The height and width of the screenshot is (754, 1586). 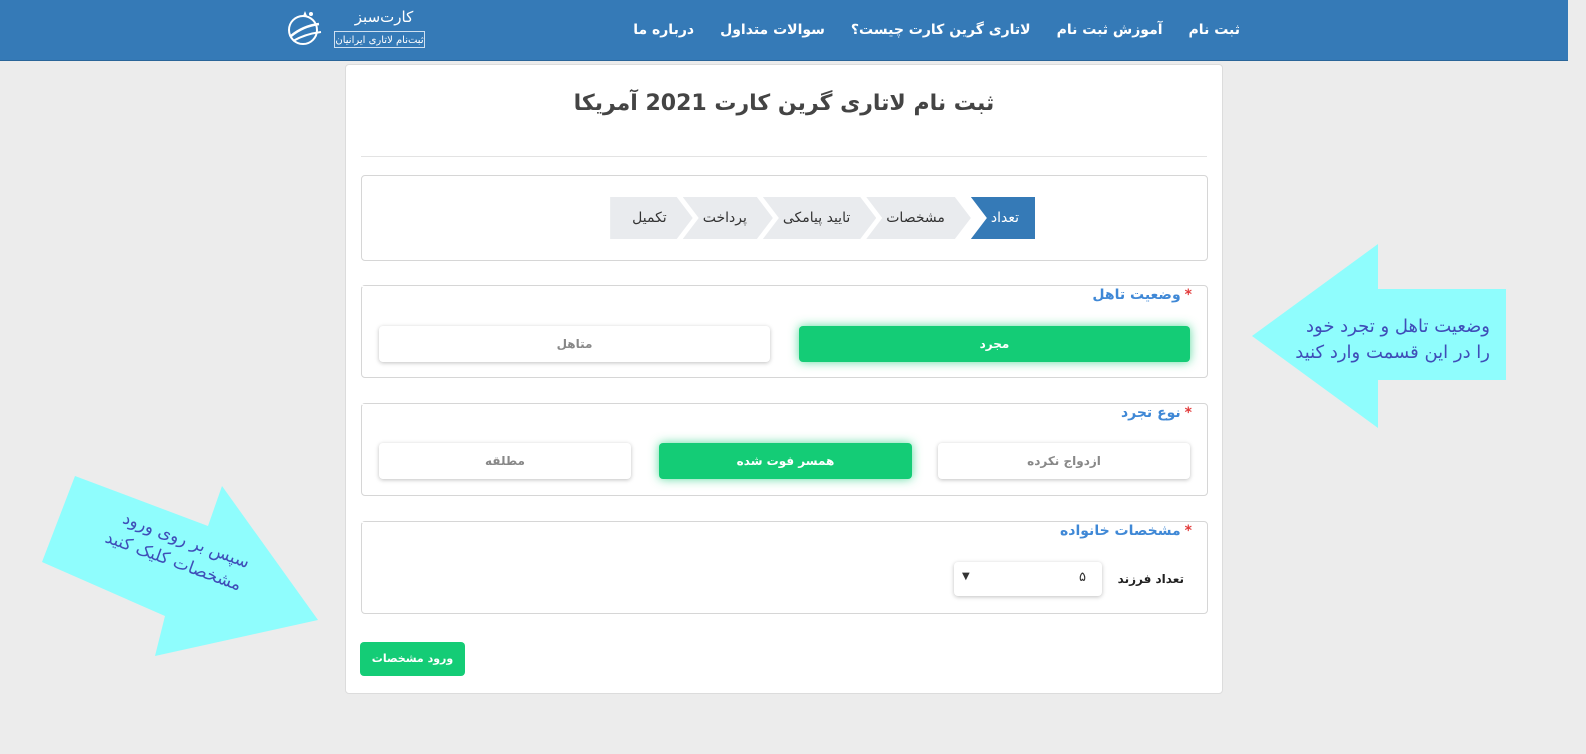 I want to click on step-sms-verify: تایید پیامکی, so click(x=819, y=218).